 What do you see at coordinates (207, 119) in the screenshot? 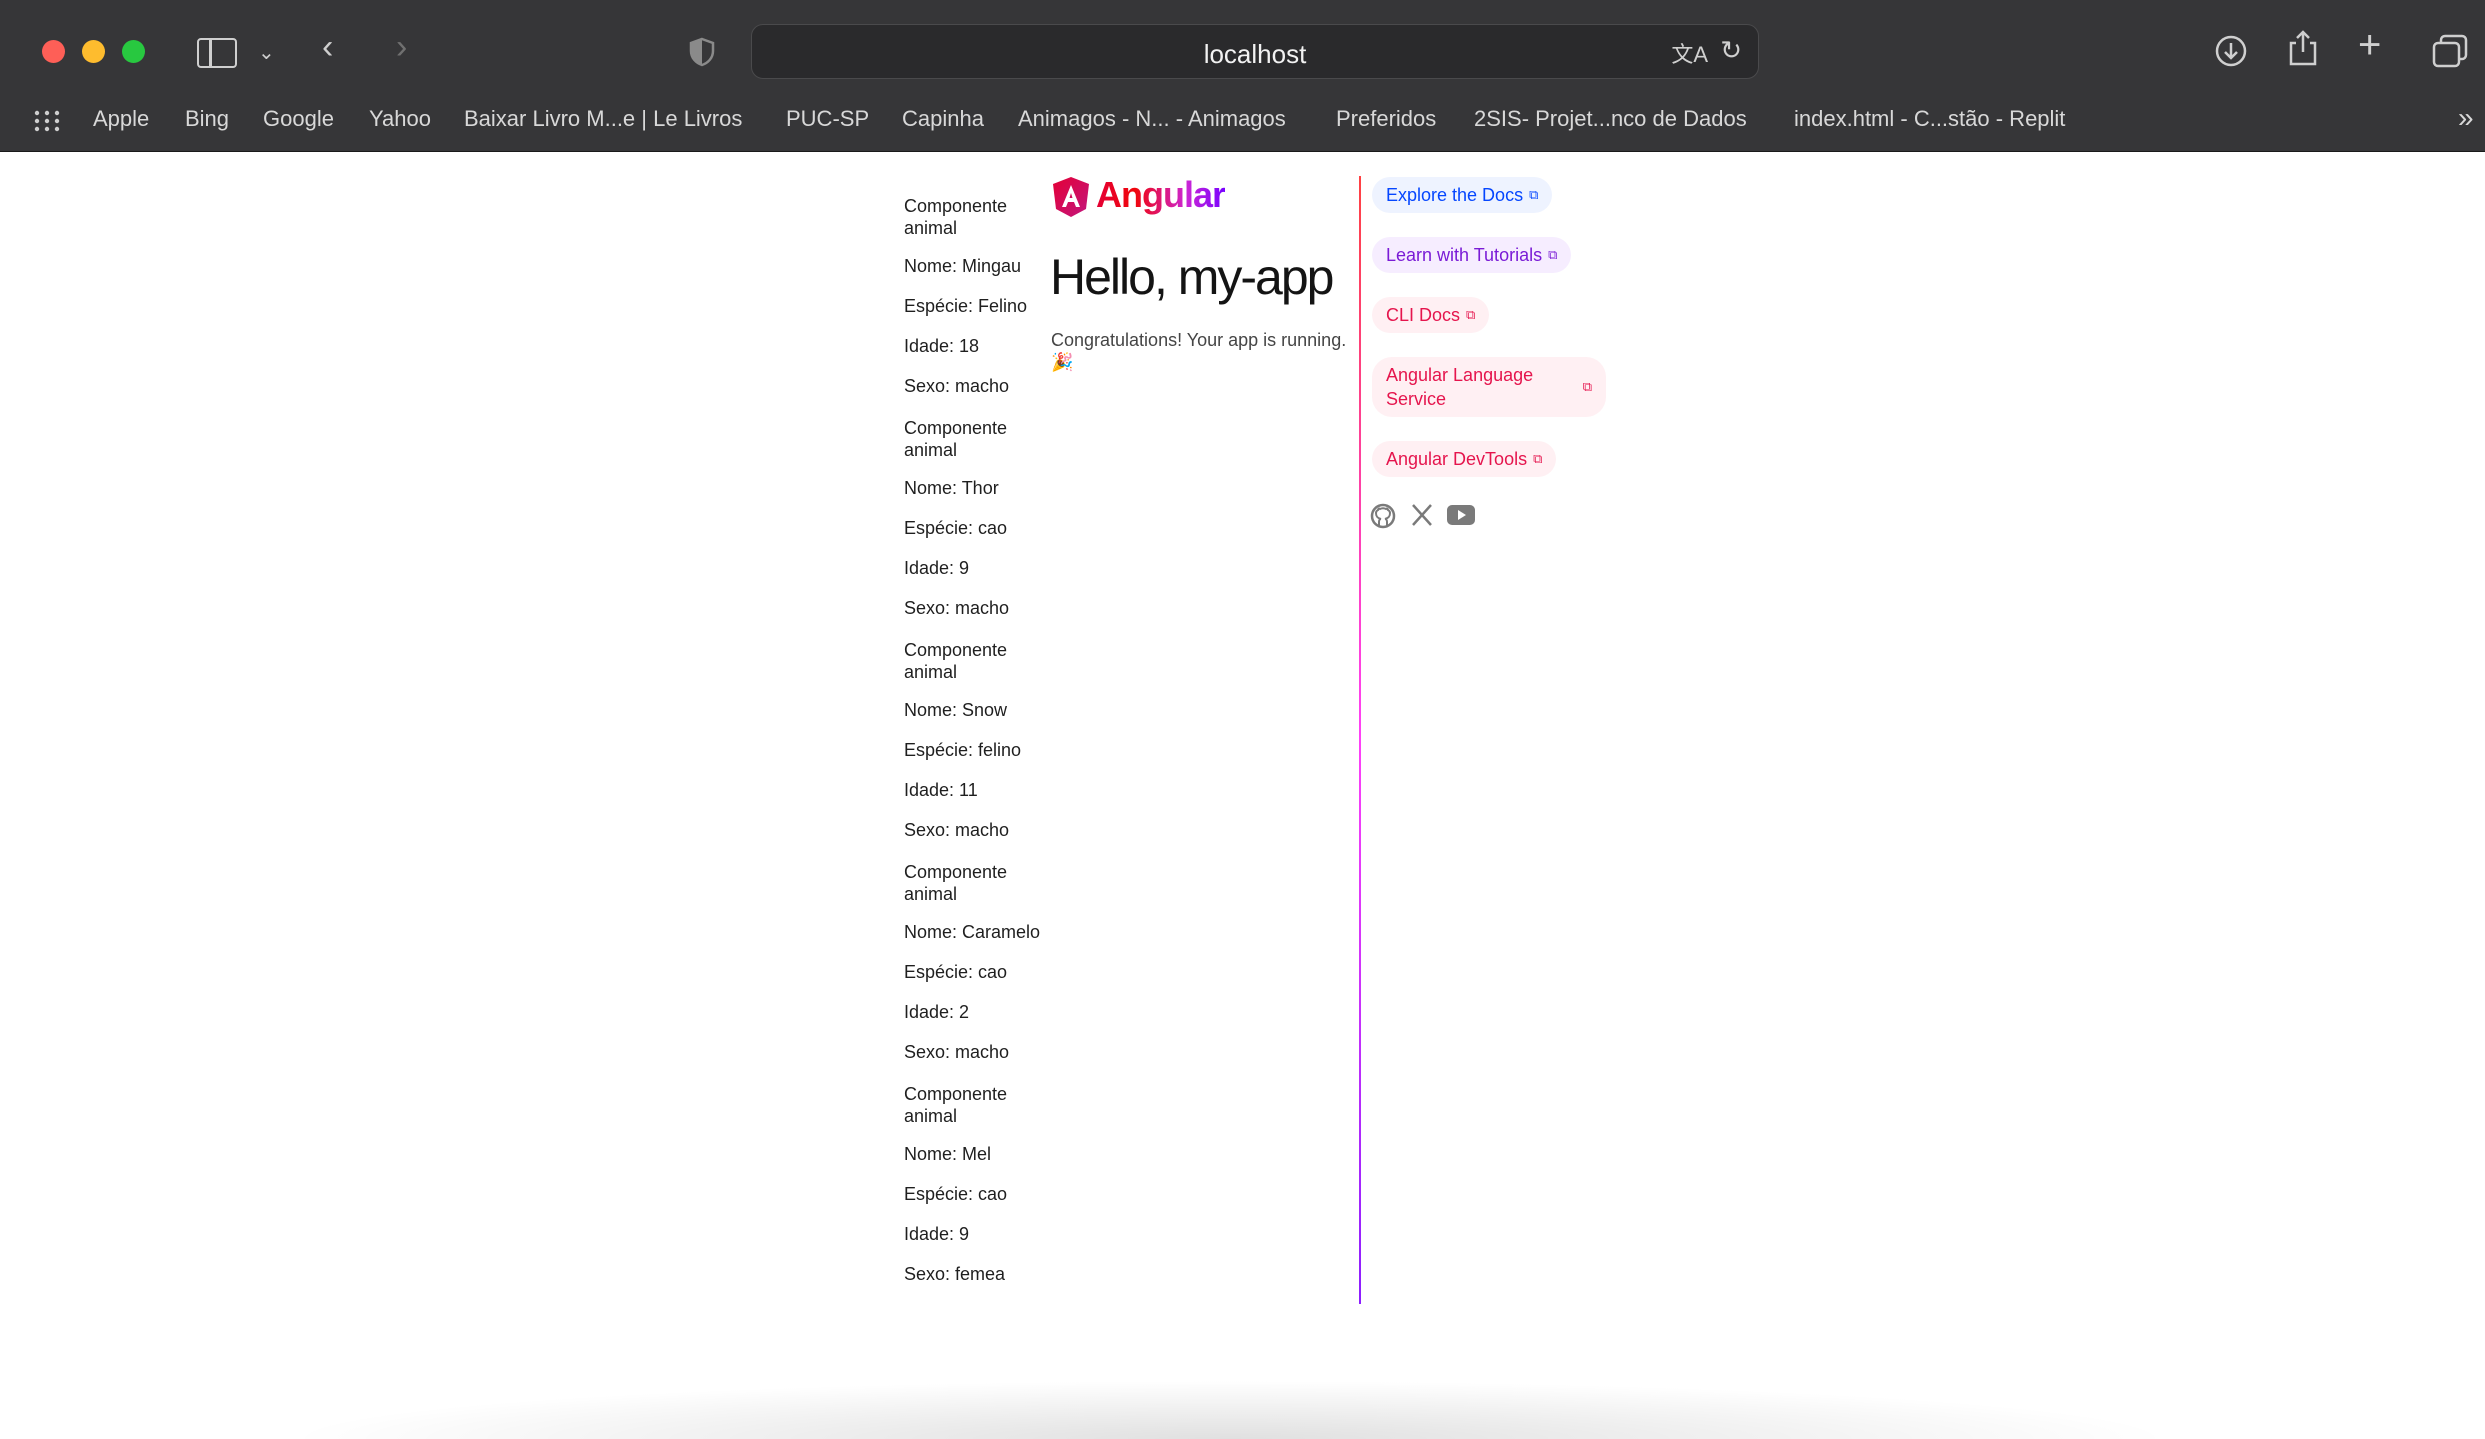
I see `bookmark-bing: Bing` at bounding box center [207, 119].